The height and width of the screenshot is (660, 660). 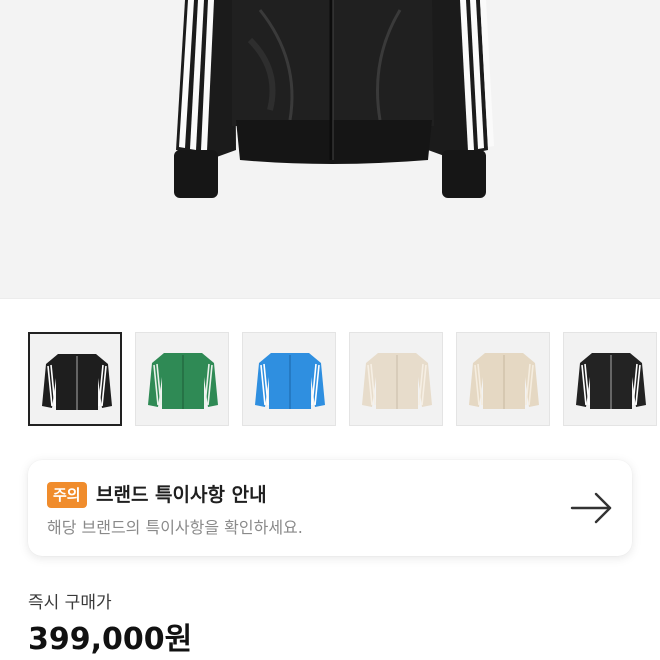 I want to click on thumb-black-jacket, so click(x=75, y=379).